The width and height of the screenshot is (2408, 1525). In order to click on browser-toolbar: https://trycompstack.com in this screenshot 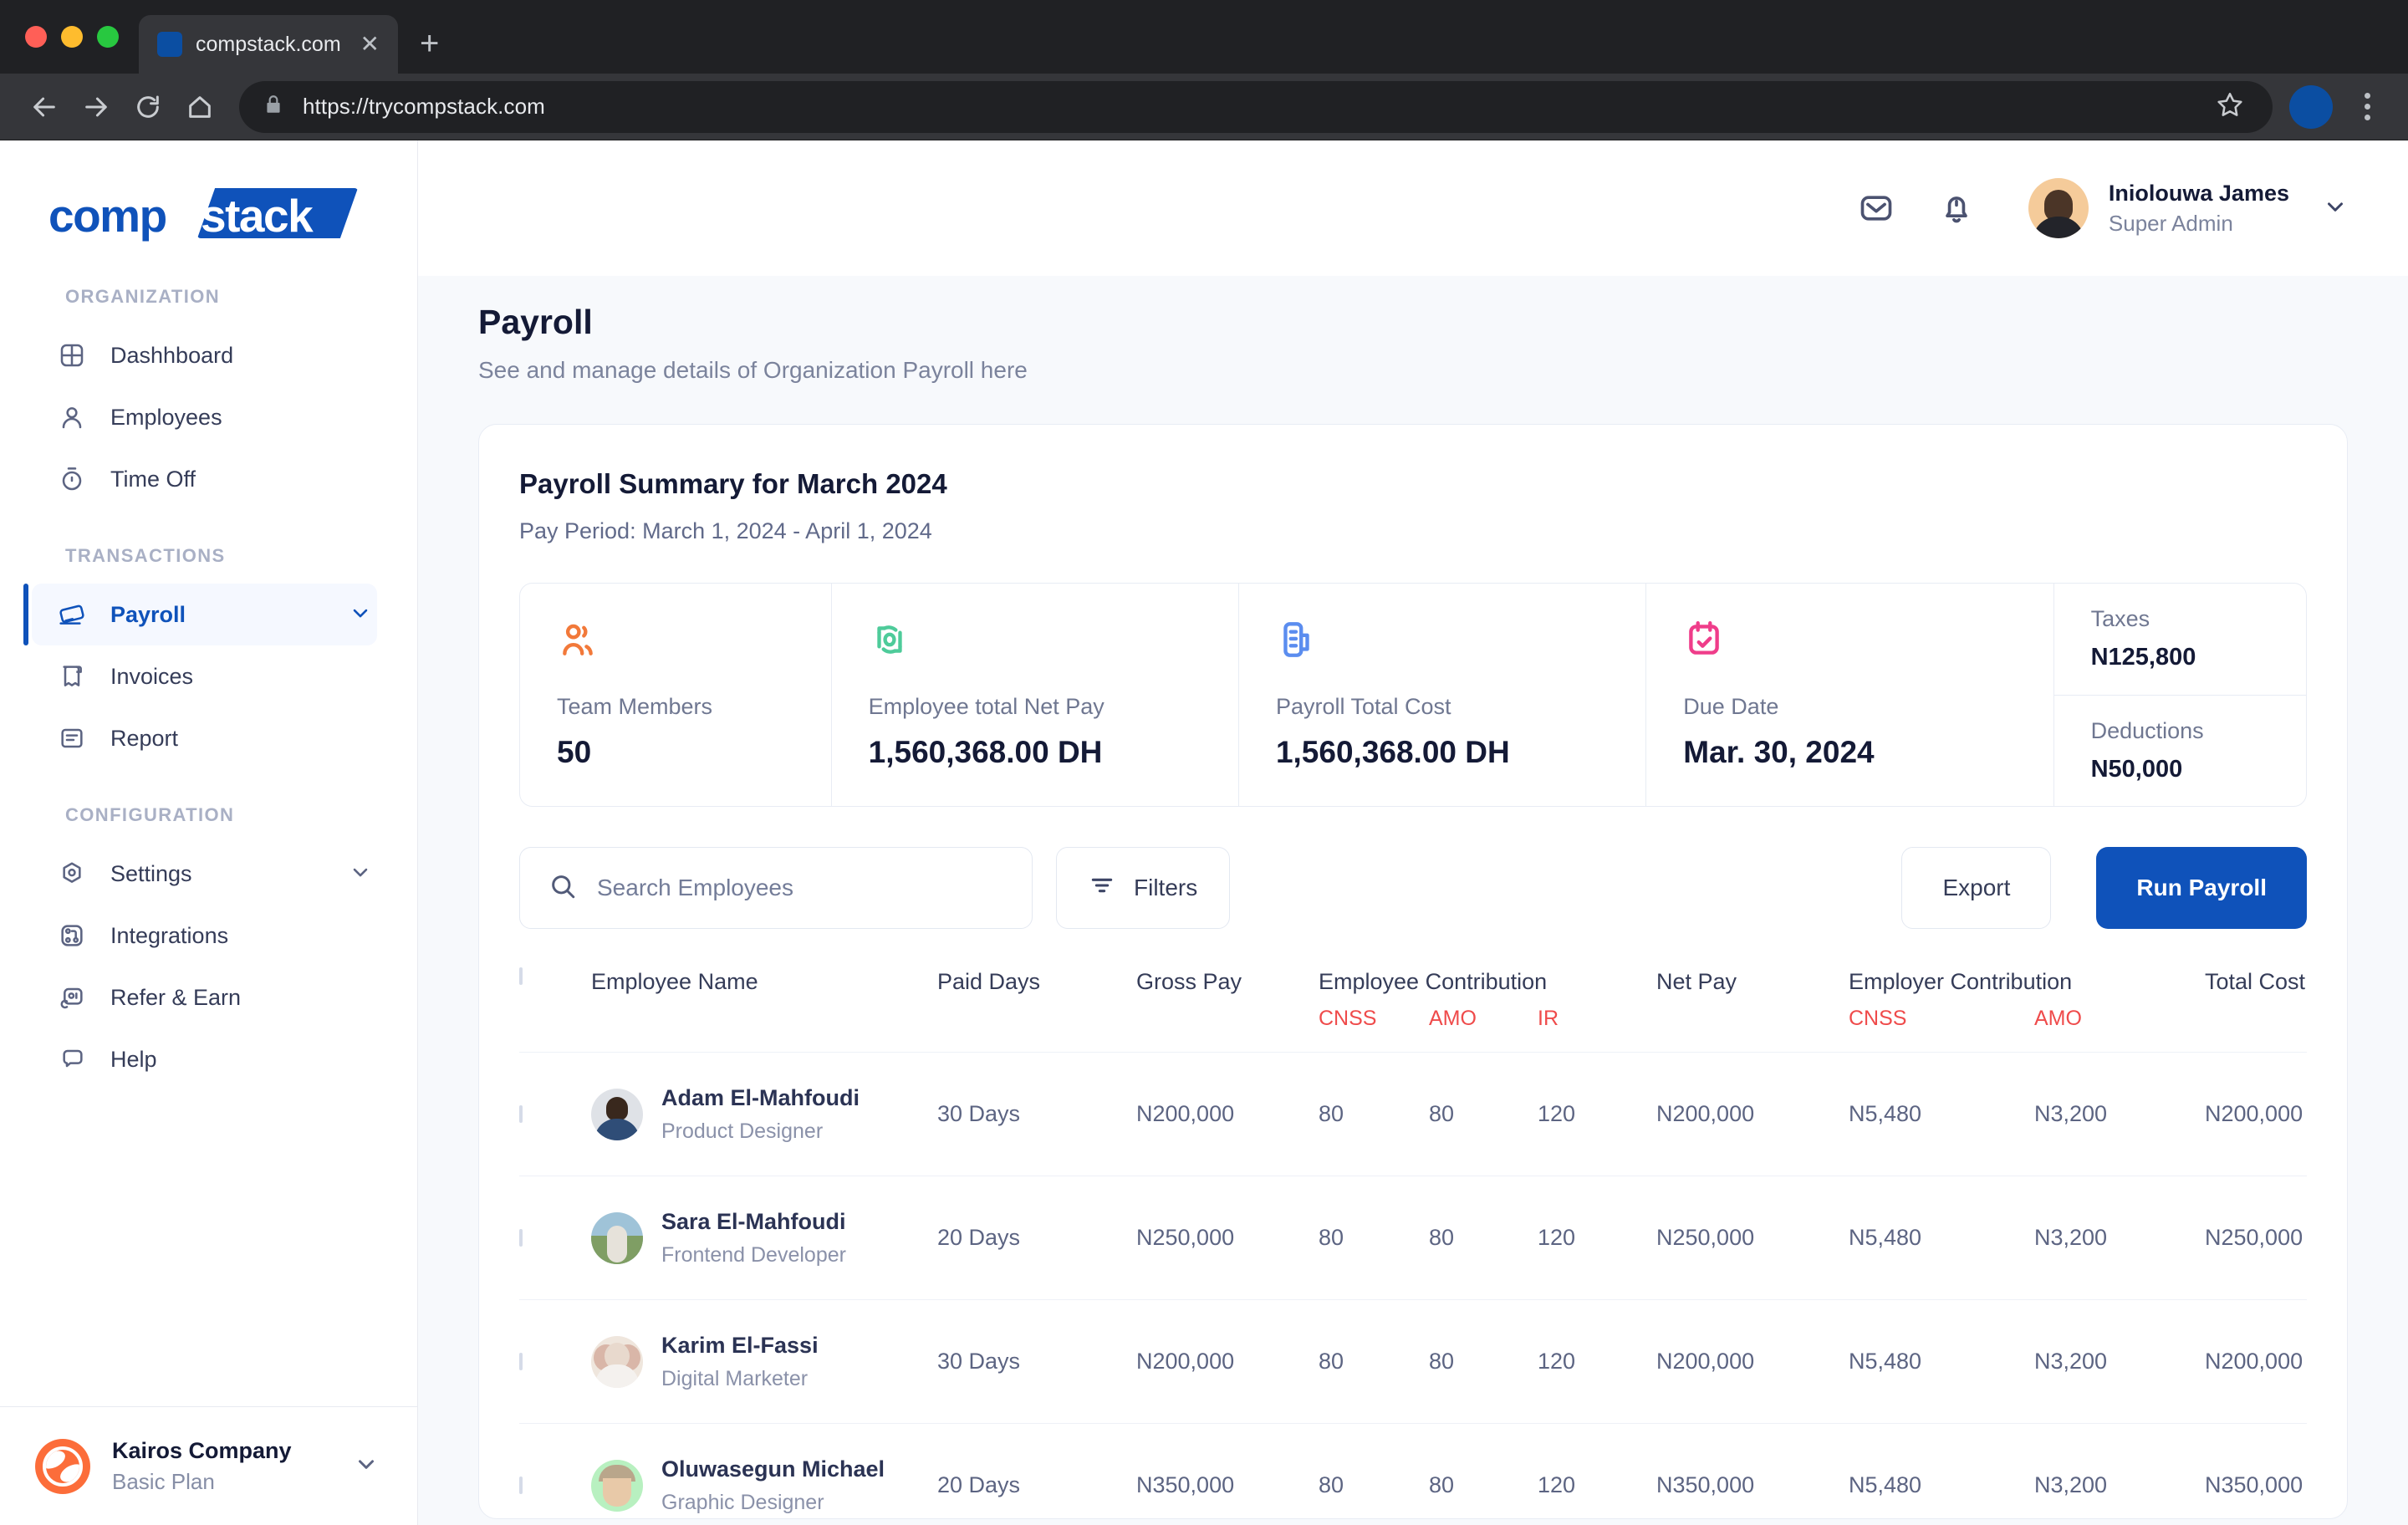, I will do `click(1204, 107)`.